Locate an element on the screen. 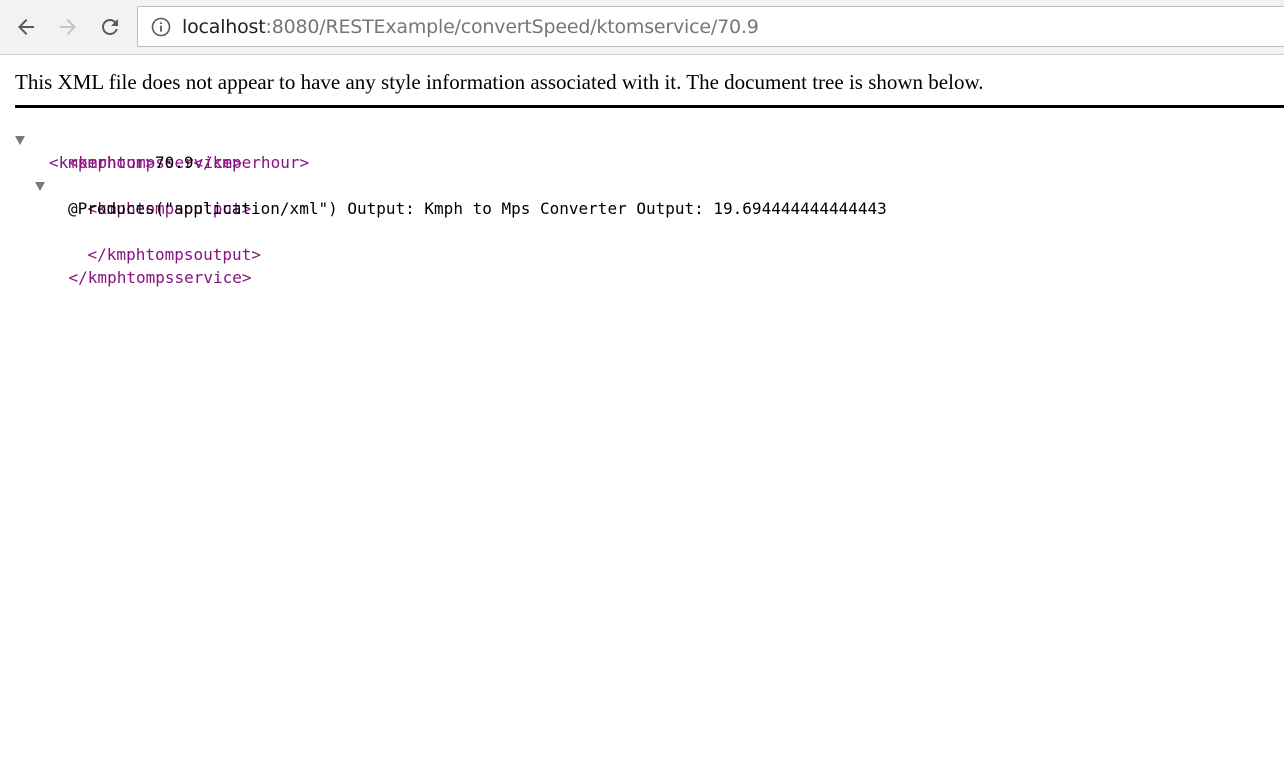 The width and height of the screenshot is (1284, 768). xml-kmperhour-line: <kmperhour>70.9</kmperhour> is located at coordinates (179, 162).